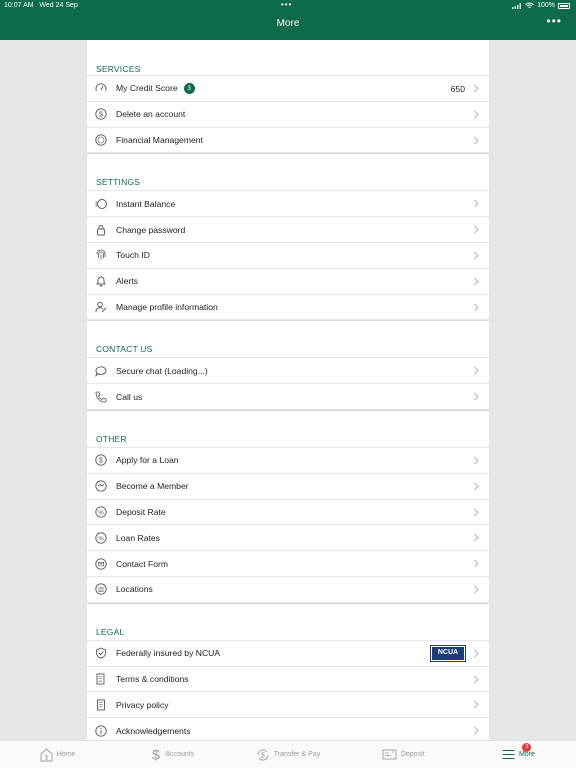 This screenshot has width=576, height=768. I want to click on status-bar: 10:07 AM Wed 24 Sep ••• 100%, so click(288, 6).